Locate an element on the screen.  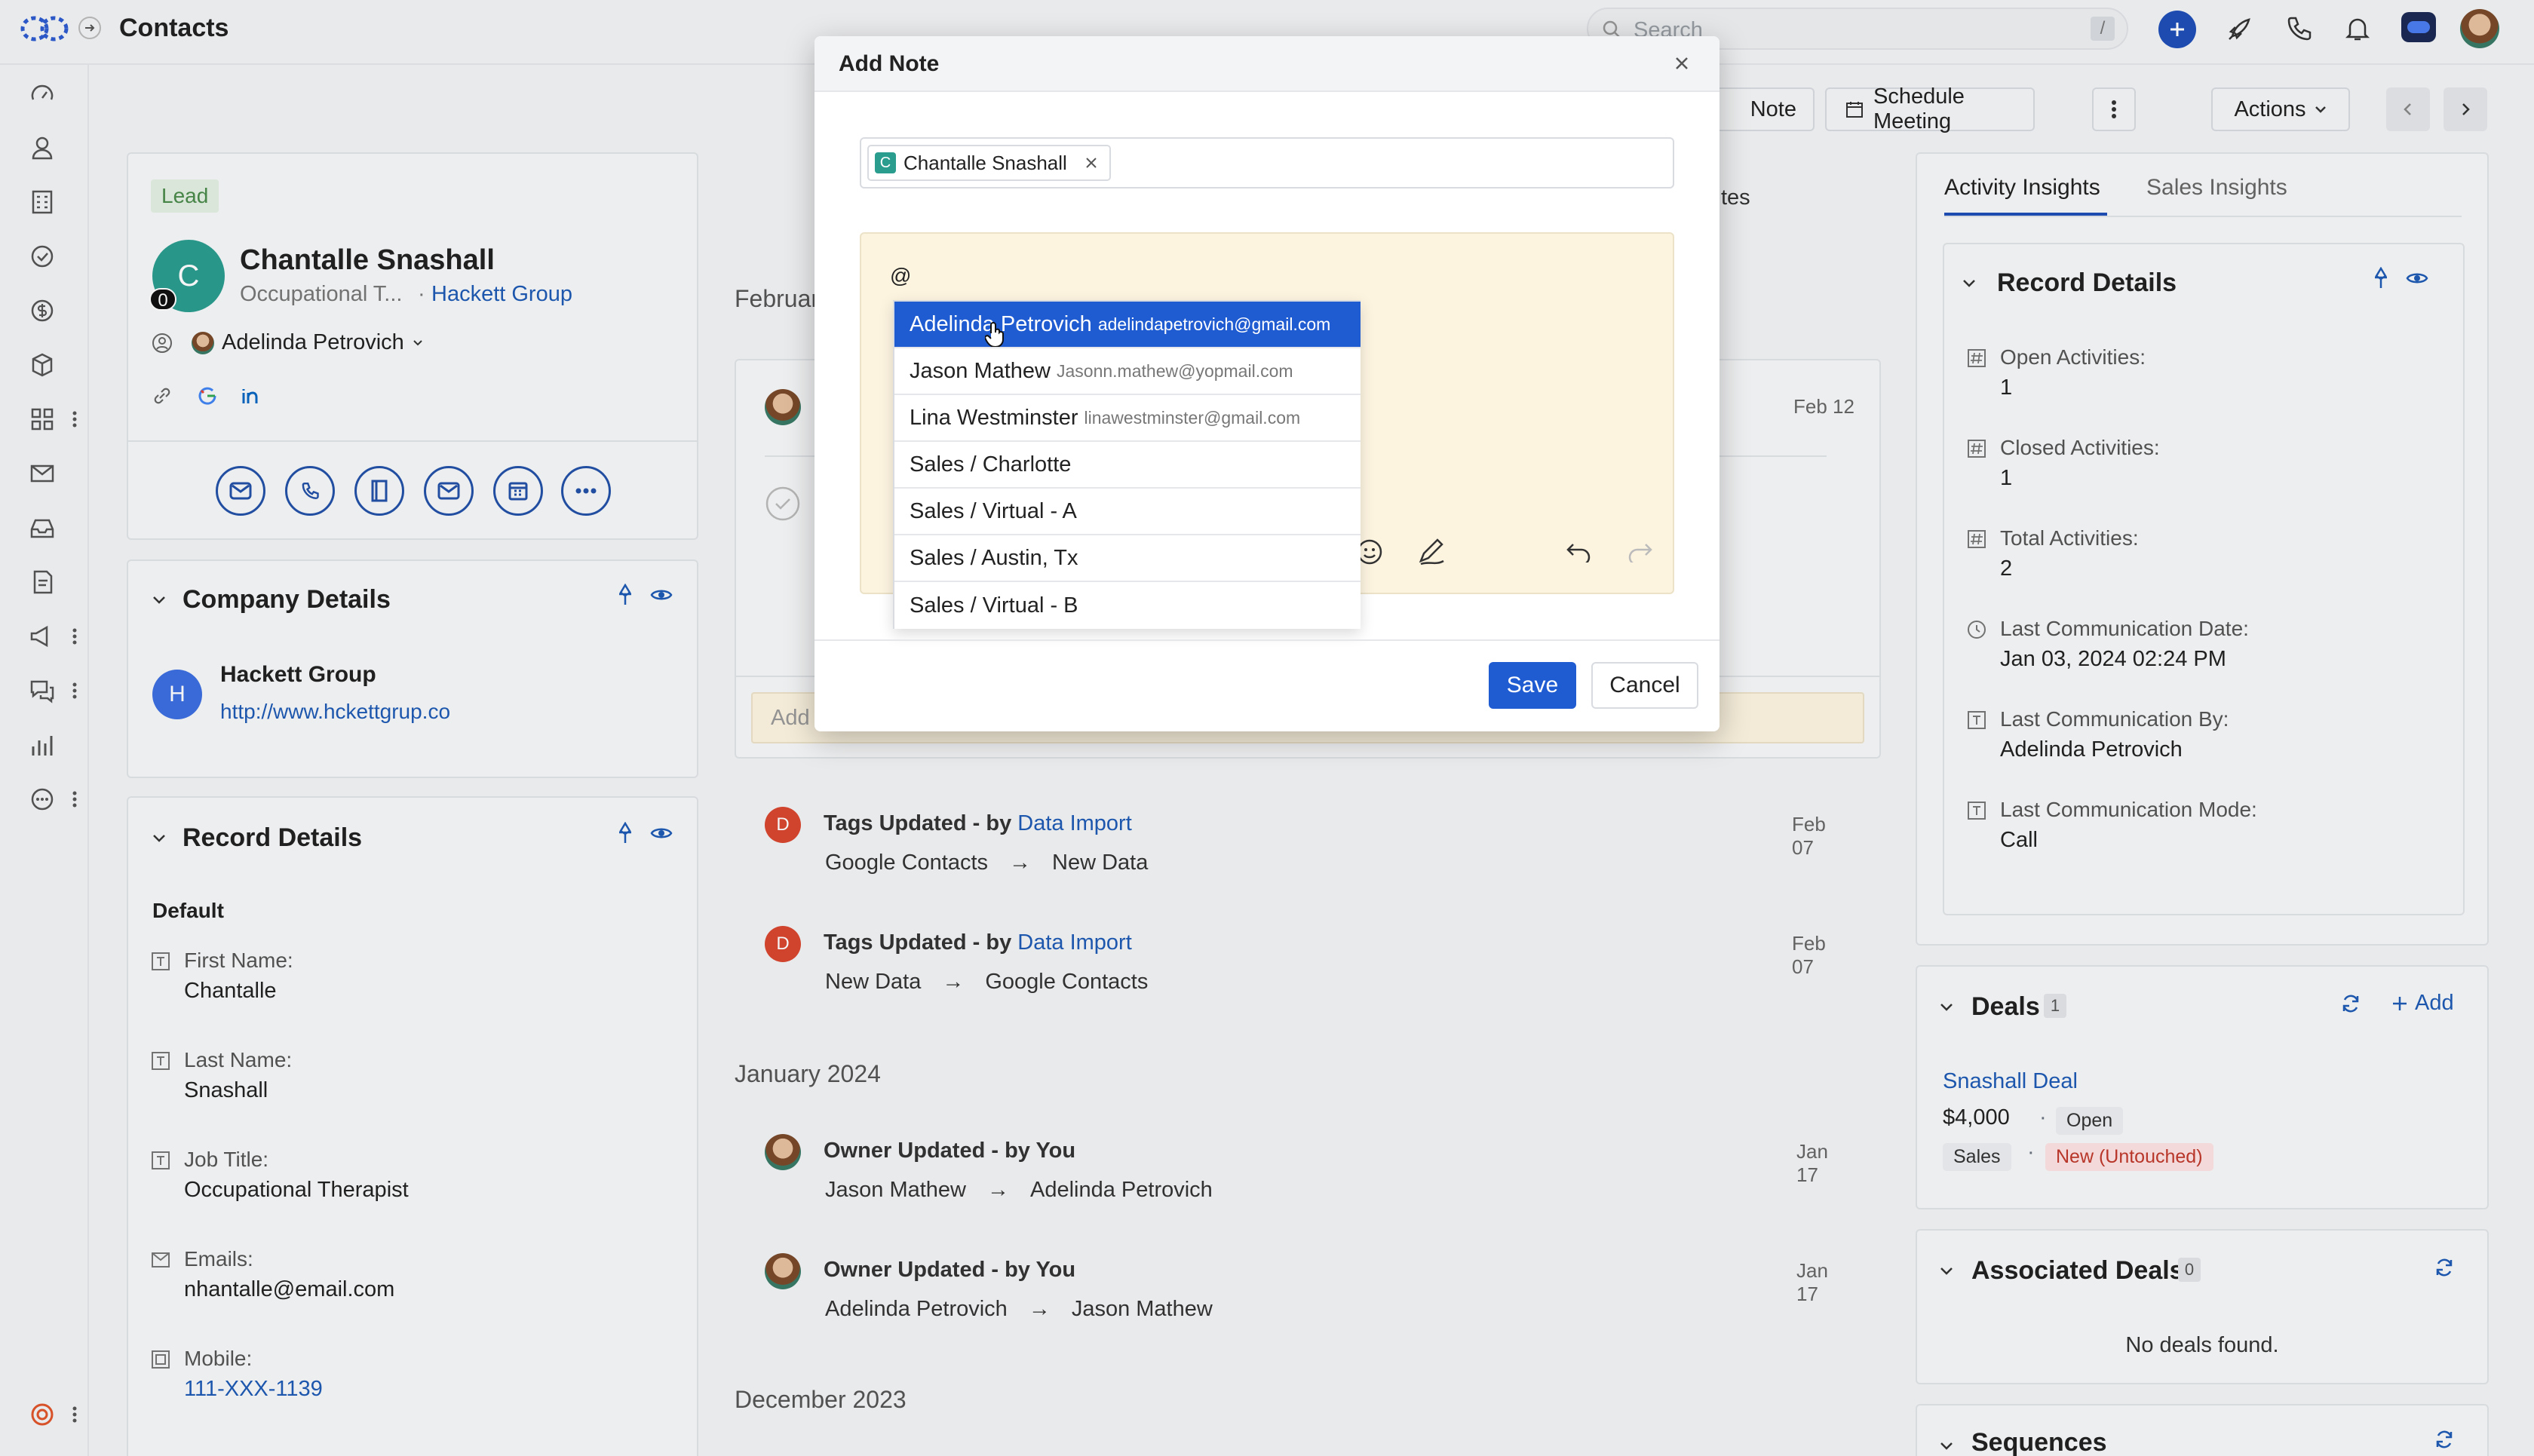
save-button: Save is located at coordinates (1532, 685).